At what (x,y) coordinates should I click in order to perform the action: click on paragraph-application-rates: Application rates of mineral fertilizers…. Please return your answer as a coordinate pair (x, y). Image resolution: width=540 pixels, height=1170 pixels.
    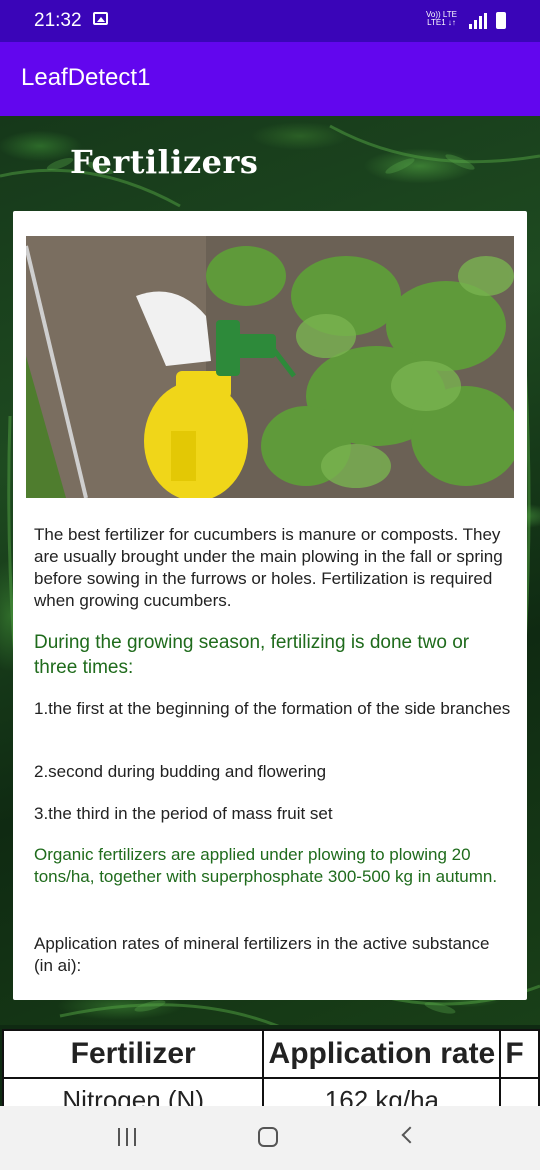
    Looking at the image, I should click on (262, 954).